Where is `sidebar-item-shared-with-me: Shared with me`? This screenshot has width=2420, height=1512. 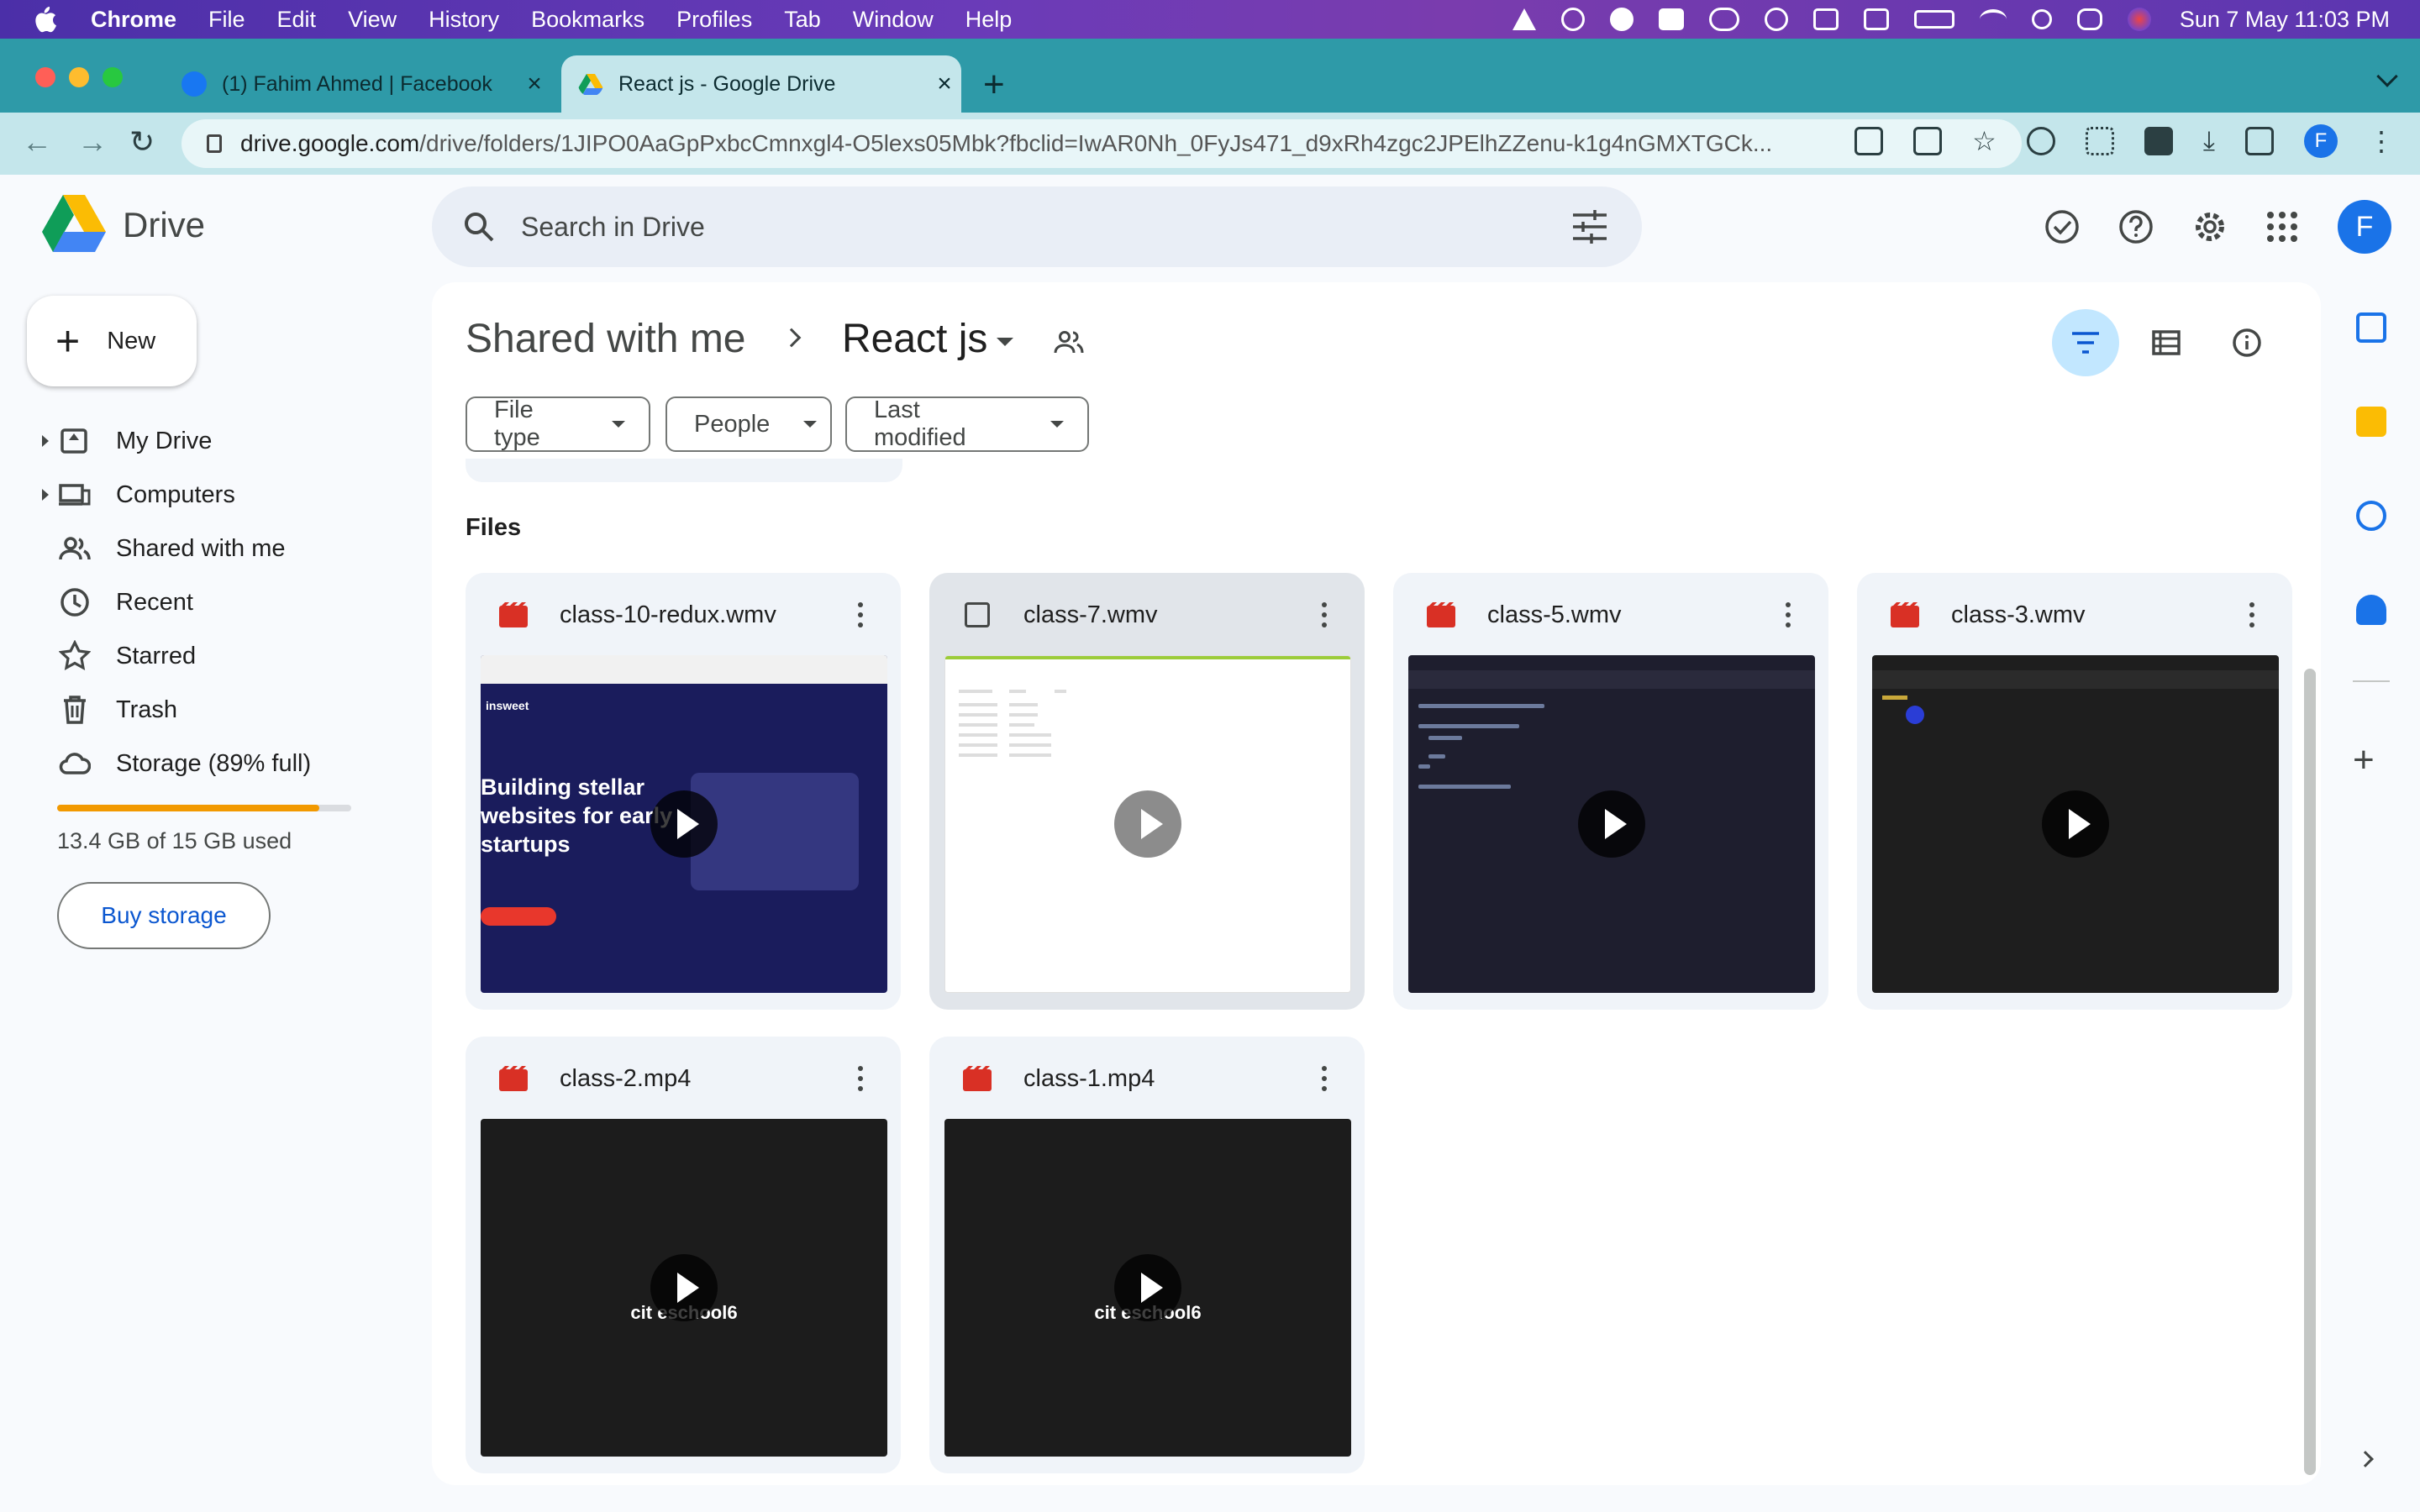
sidebar-item-shared-with-me: Shared with me is located at coordinates (210, 548).